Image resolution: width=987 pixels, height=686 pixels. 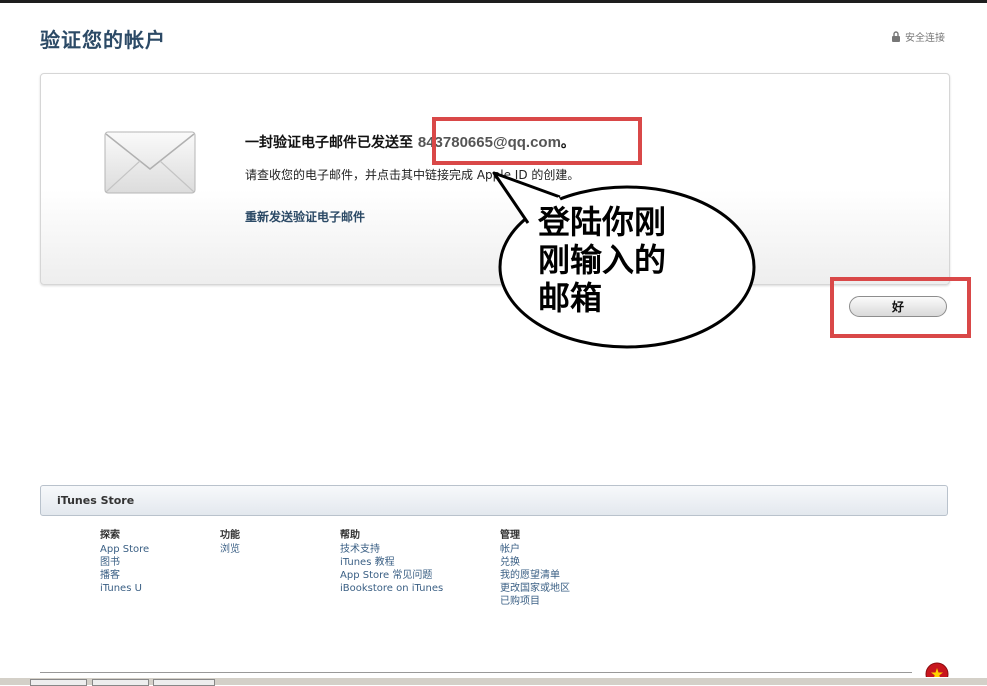 I want to click on footer-link: 我的愿望清单, so click(x=535, y=575).